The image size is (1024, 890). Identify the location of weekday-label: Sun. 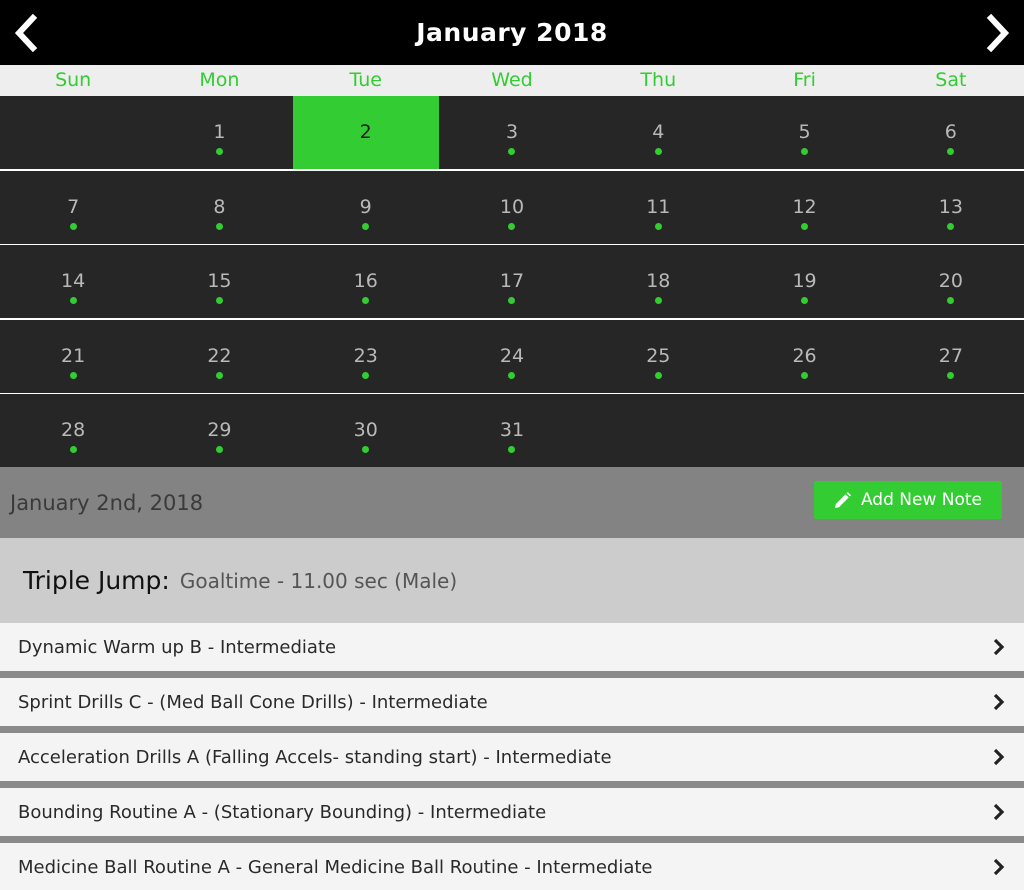
(73, 80).